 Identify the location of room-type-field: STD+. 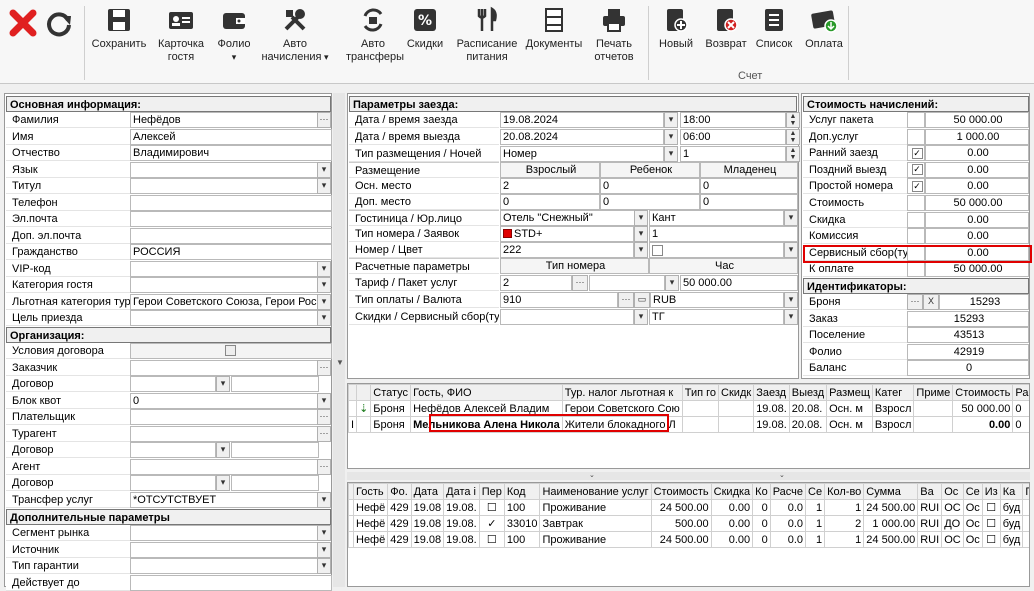
(567, 234).